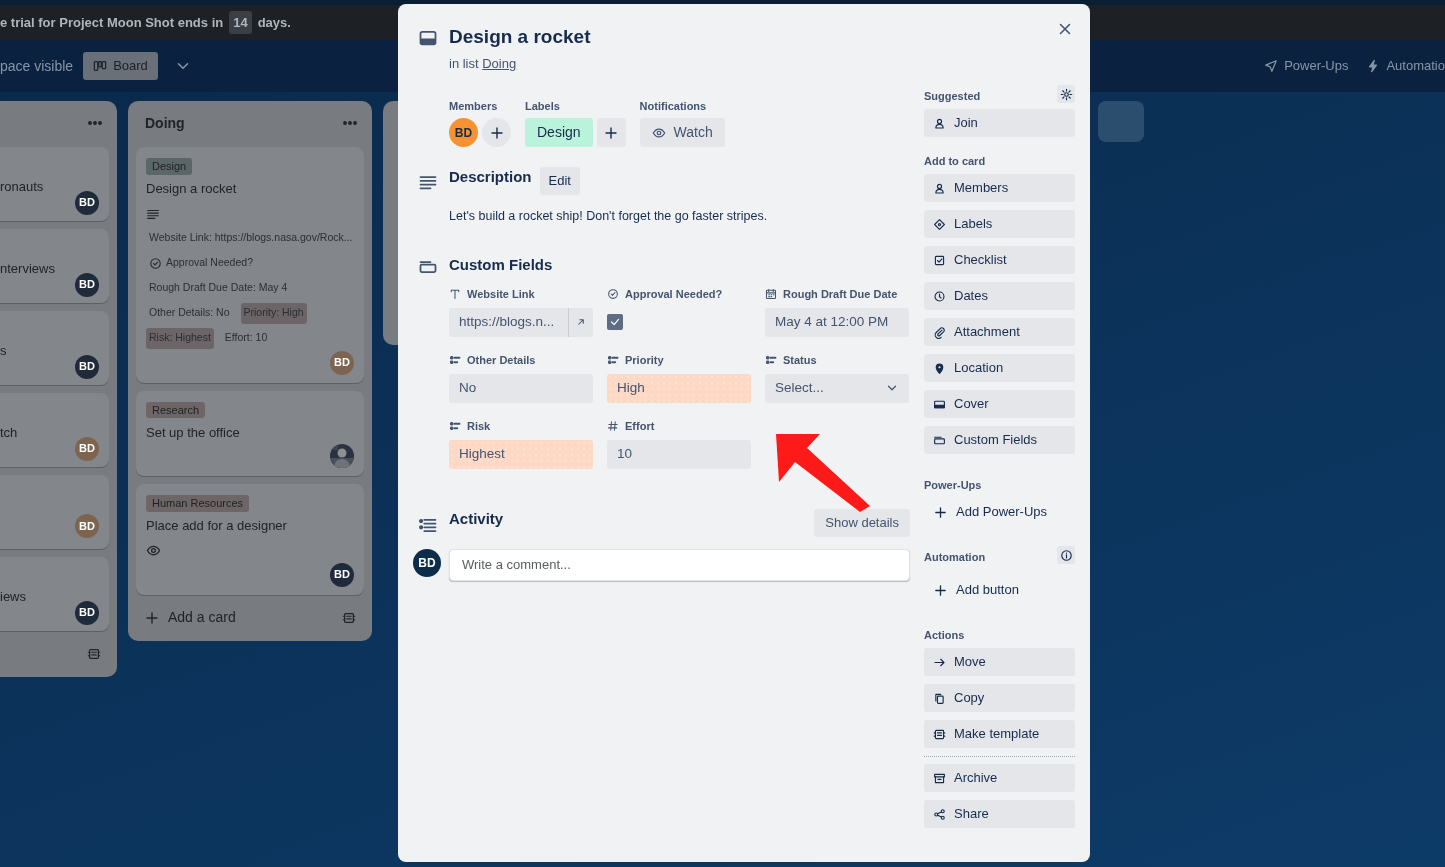 This screenshot has height=867, width=1445. I want to click on header-action: Power-Ups, so click(1306, 66).